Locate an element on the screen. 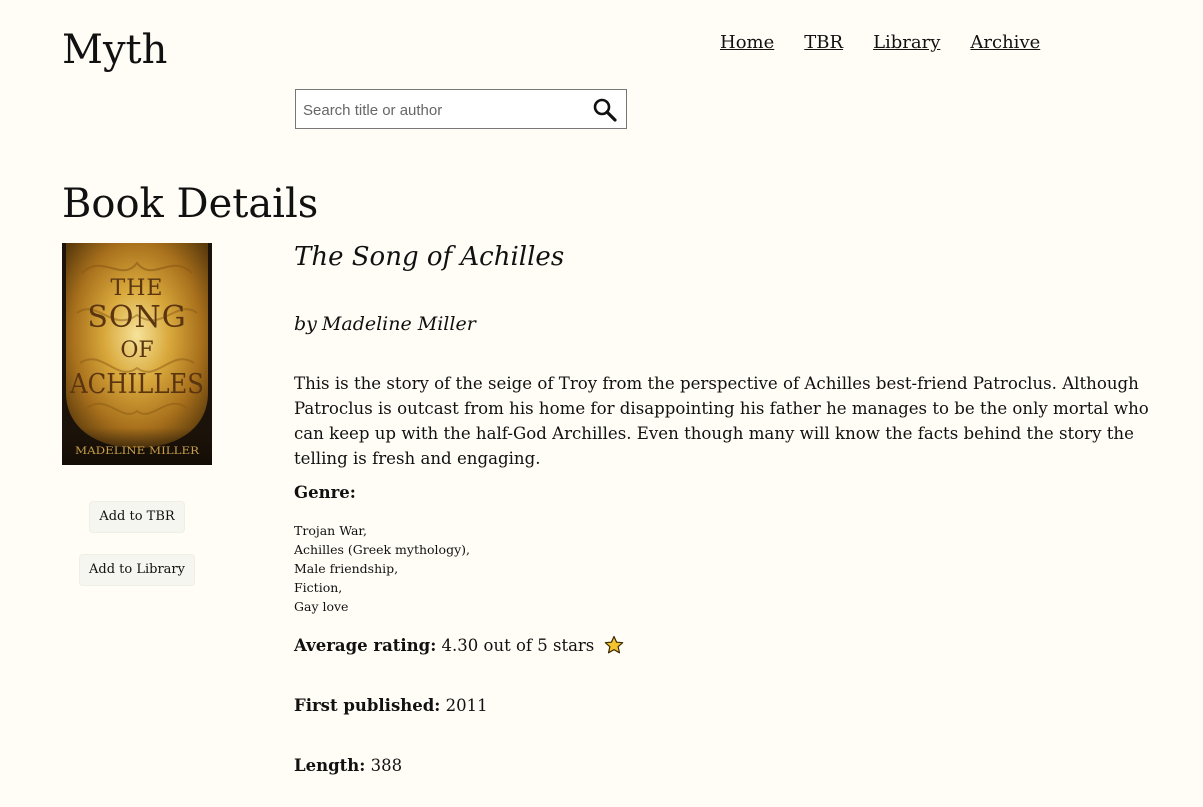  rating-label: Average rating: is located at coordinates (365, 645).